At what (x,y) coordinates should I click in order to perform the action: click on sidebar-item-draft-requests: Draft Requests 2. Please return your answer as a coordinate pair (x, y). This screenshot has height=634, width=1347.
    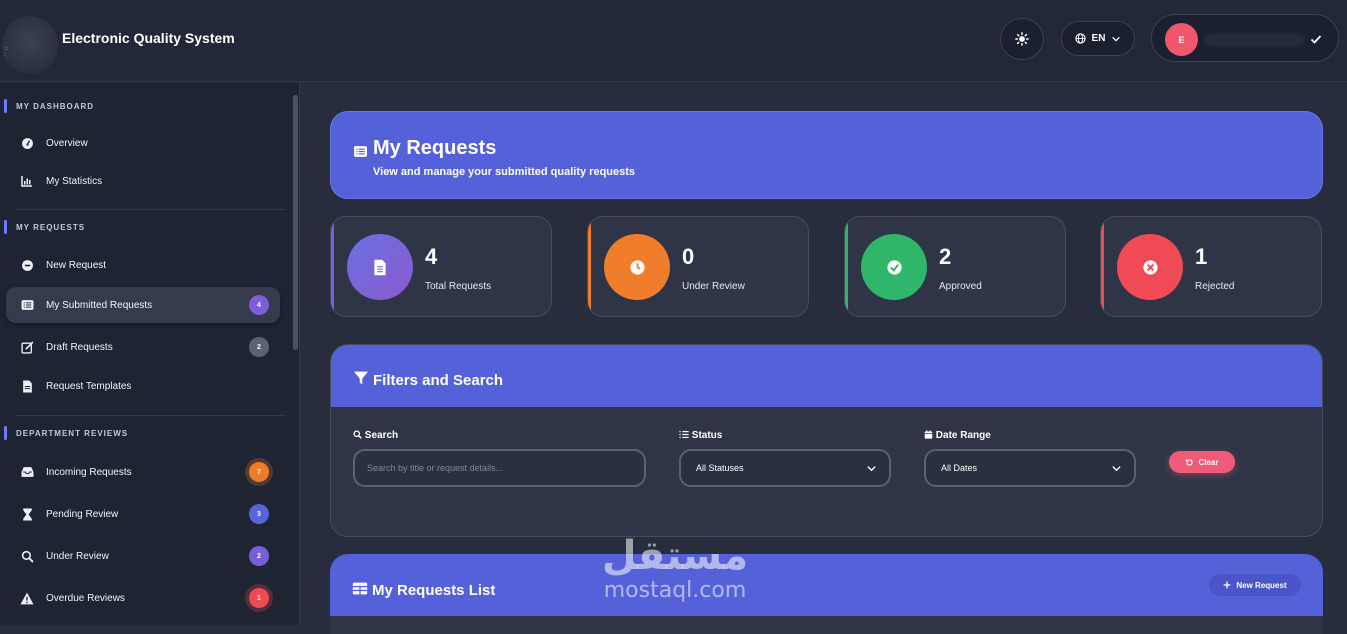
    Looking at the image, I should click on (143, 347).